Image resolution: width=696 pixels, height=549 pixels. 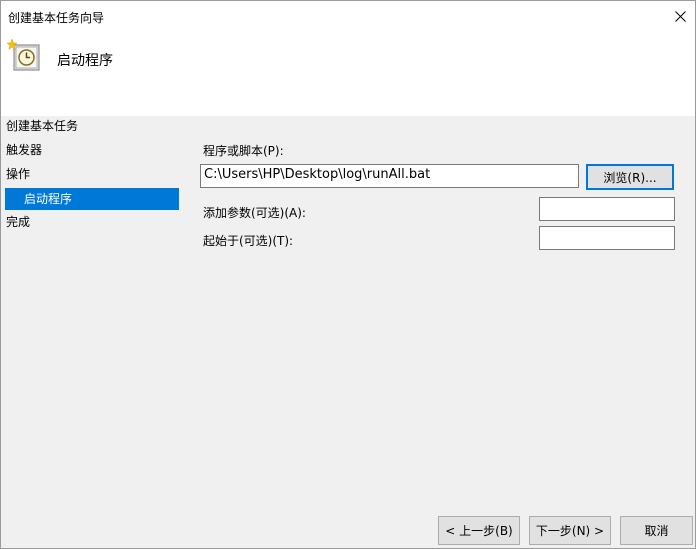 What do you see at coordinates (92, 199) in the screenshot?
I see `step-start-program: 启动程序` at bounding box center [92, 199].